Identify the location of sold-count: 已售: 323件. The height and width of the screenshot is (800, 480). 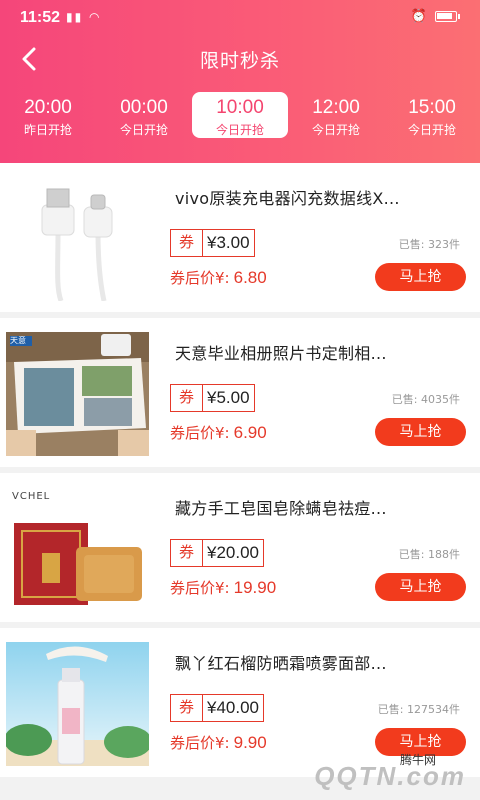
(429, 244).